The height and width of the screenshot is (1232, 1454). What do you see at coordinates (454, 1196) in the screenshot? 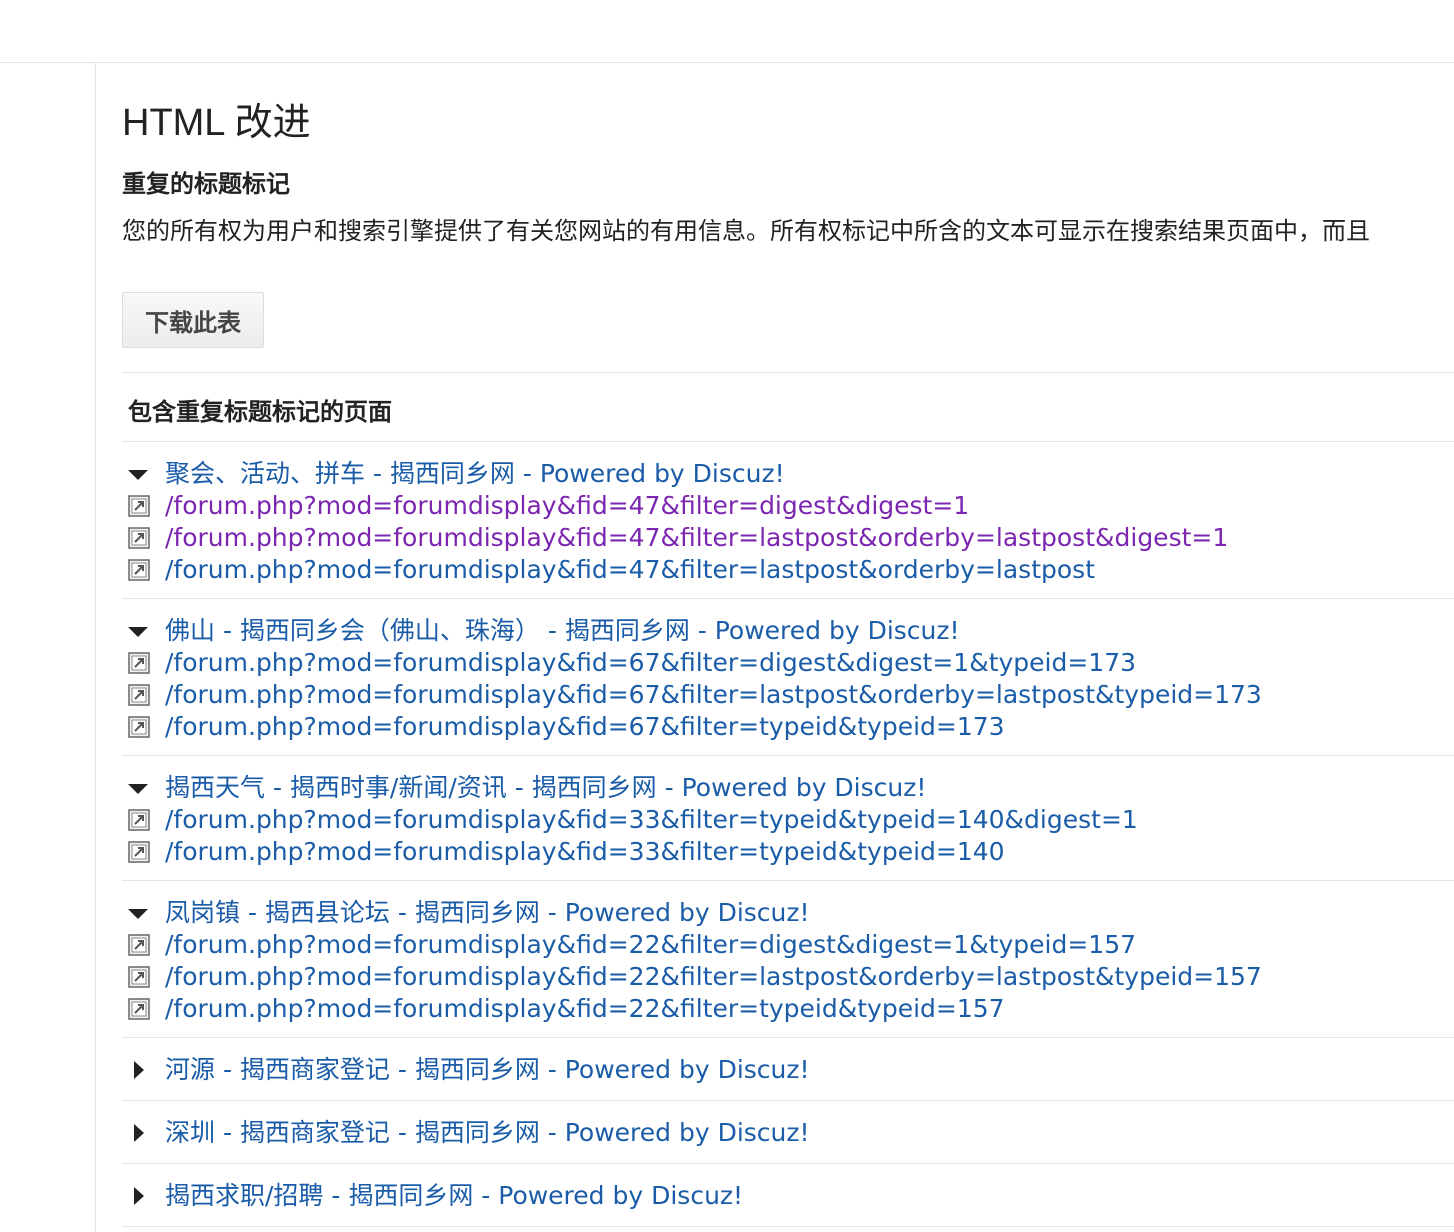
I see `group-title-link: 揭西求职/招聘 - 揭西同乡网 - Powered by Discuz!` at bounding box center [454, 1196].